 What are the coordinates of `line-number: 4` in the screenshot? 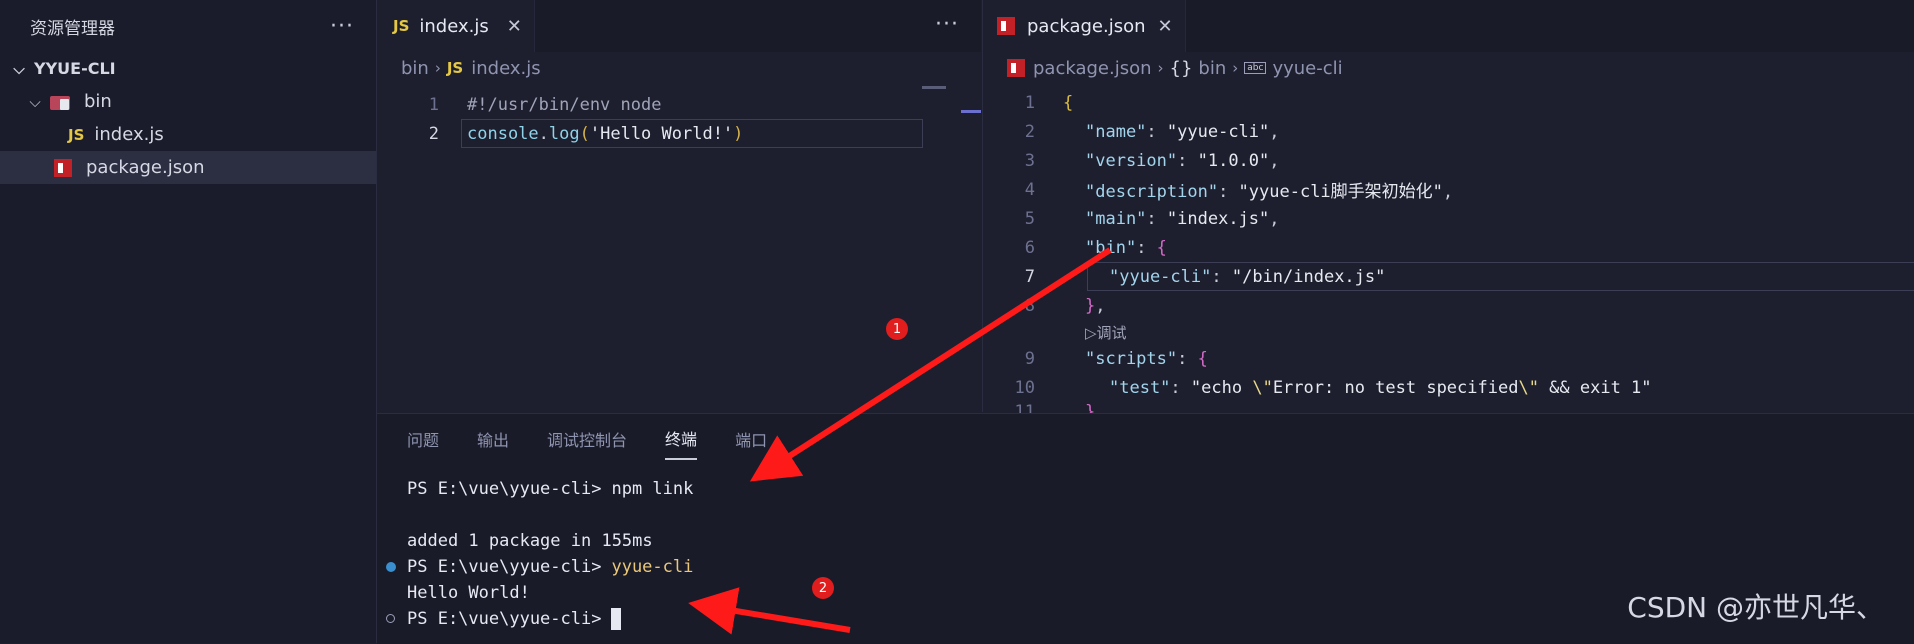 It's located at (1029, 189).